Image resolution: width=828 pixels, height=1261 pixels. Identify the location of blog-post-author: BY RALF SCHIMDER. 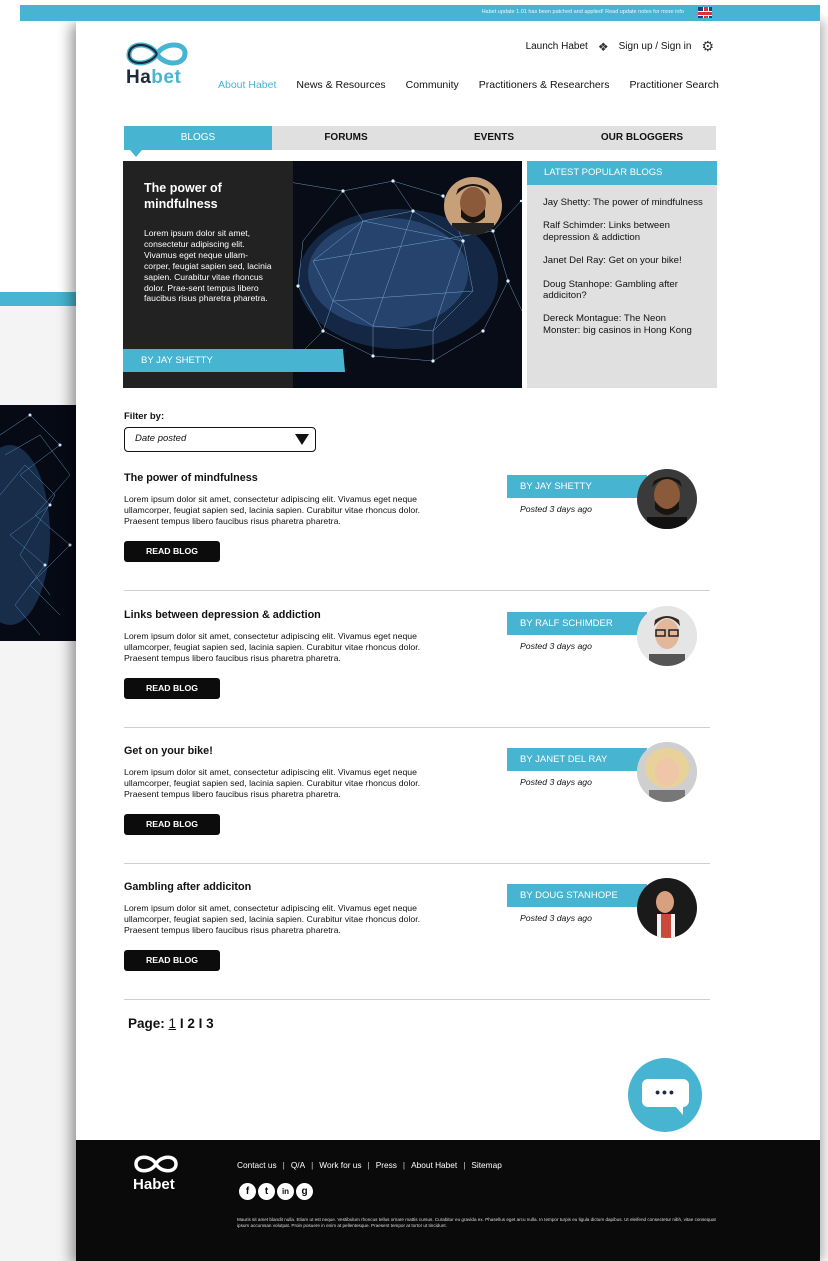
(577, 623).